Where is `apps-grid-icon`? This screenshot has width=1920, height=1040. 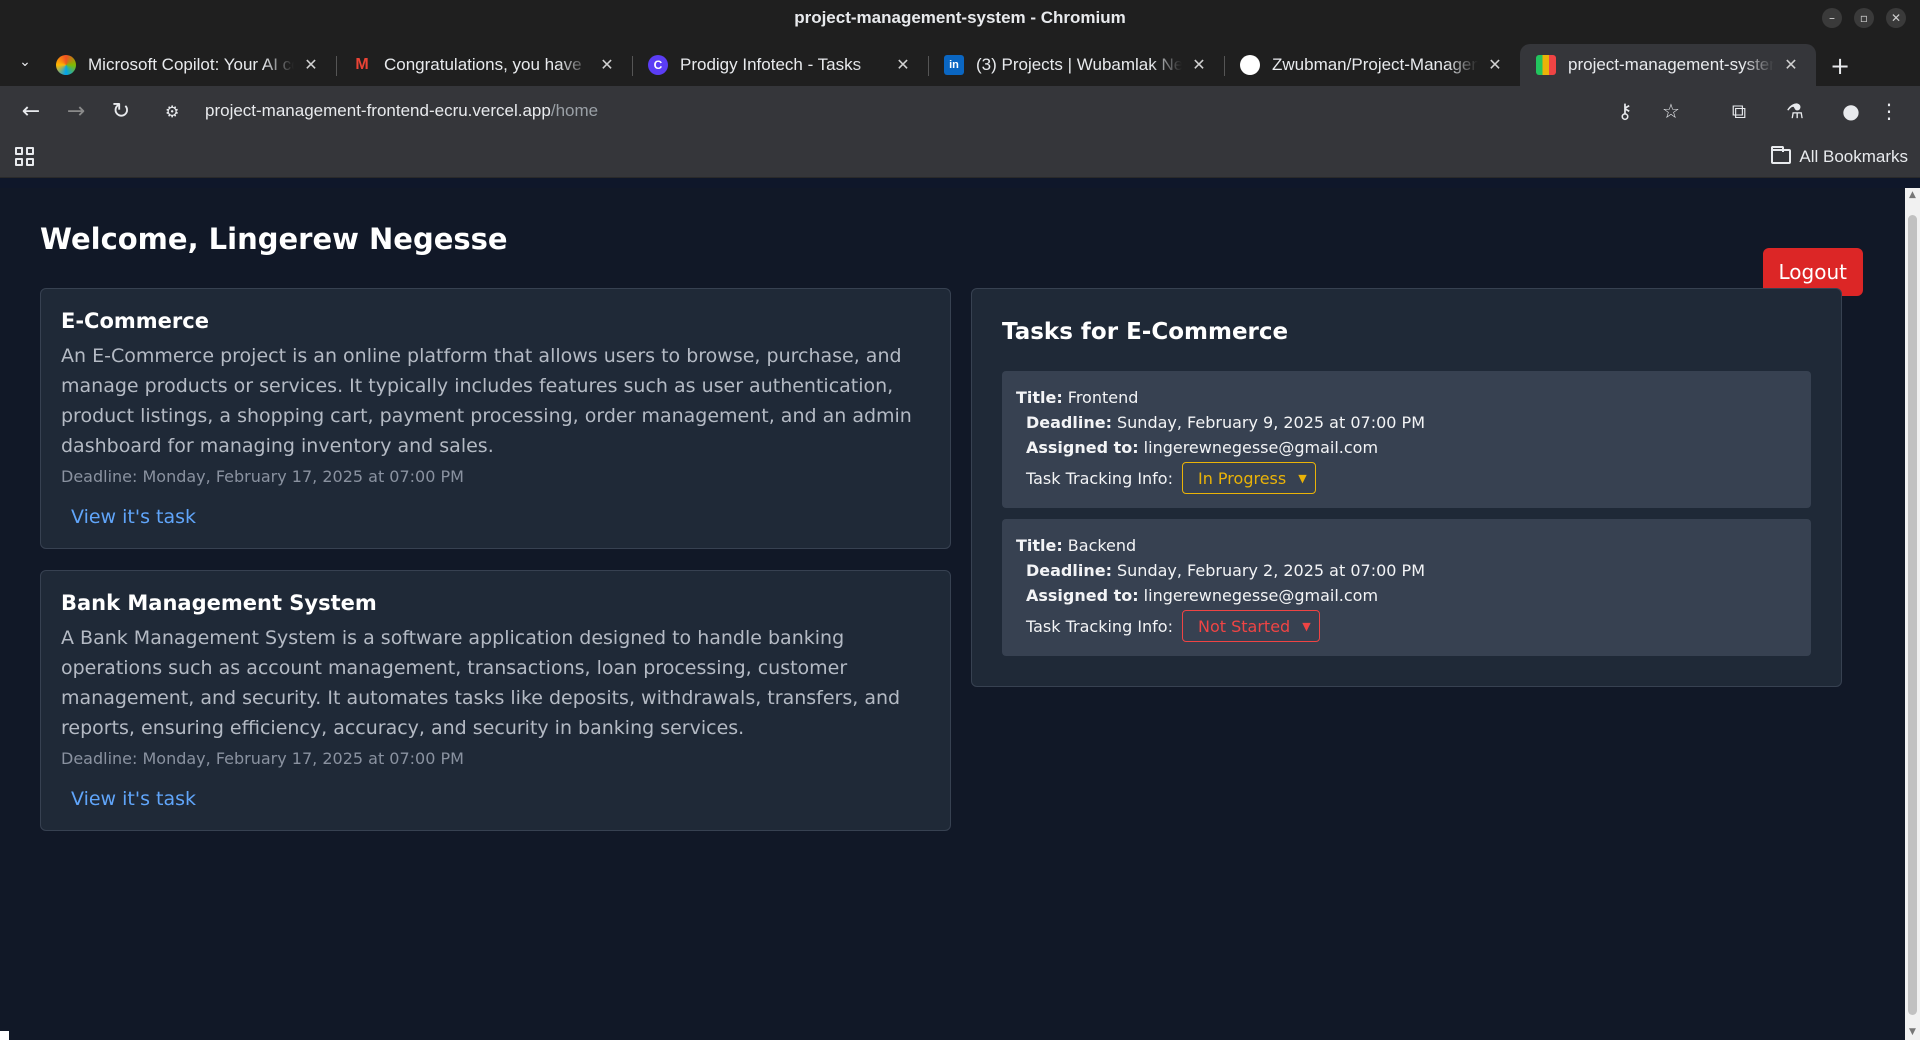 apps-grid-icon is located at coordinates (24, 157).